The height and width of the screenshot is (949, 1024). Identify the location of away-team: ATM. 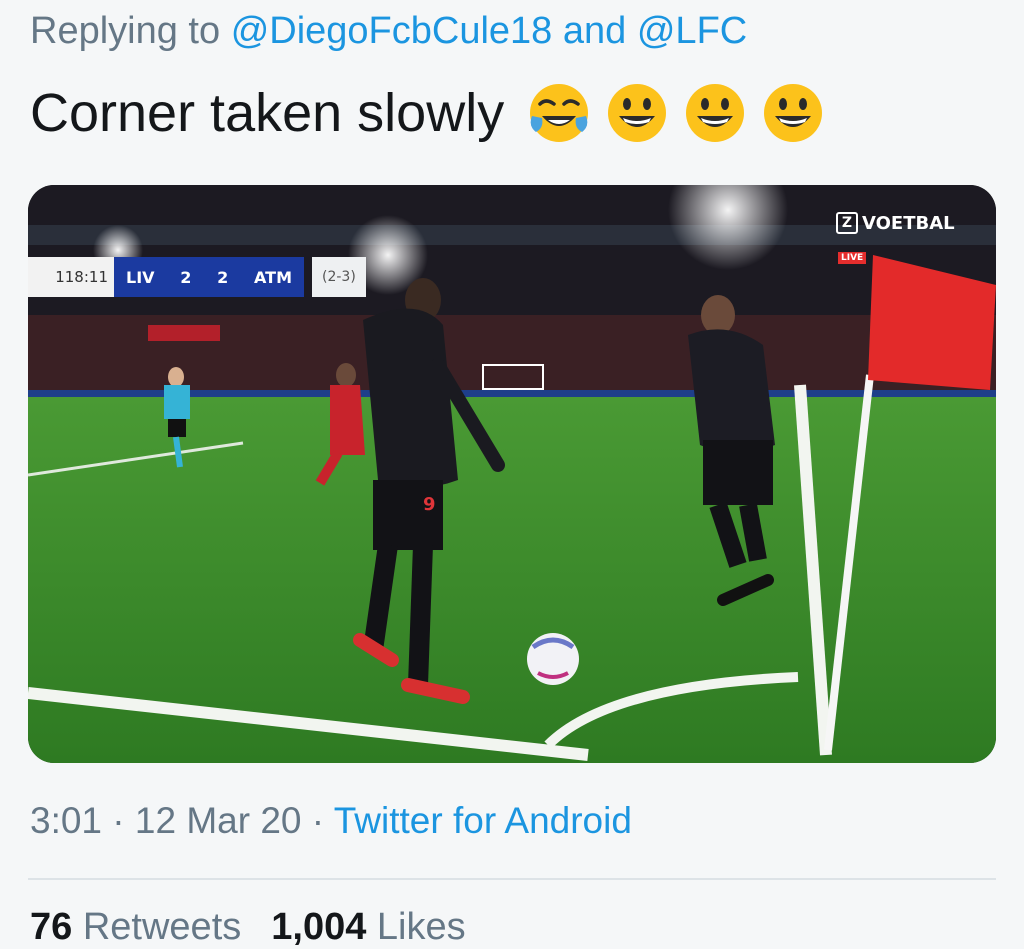
(273, 277).